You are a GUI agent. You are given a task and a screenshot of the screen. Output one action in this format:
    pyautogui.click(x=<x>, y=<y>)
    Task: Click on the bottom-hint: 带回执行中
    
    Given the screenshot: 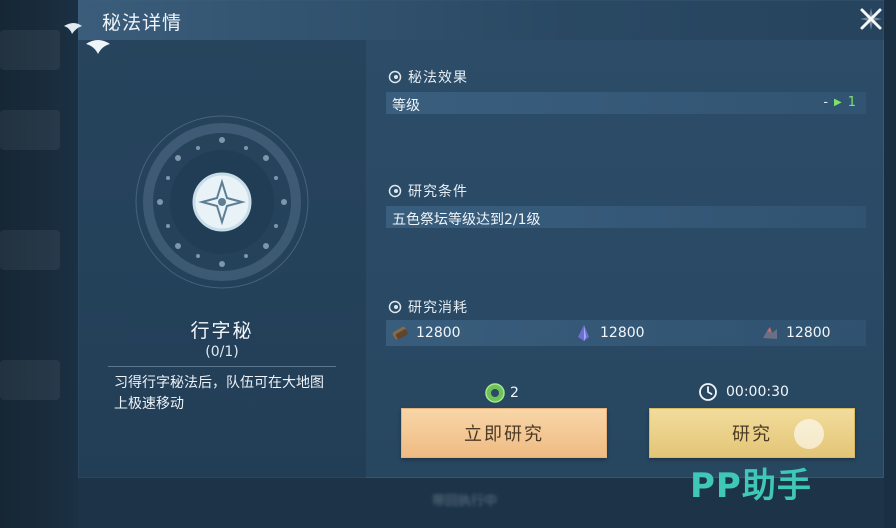 What is the action you would take?
    pyautogui.click(x=465, y=501)
    